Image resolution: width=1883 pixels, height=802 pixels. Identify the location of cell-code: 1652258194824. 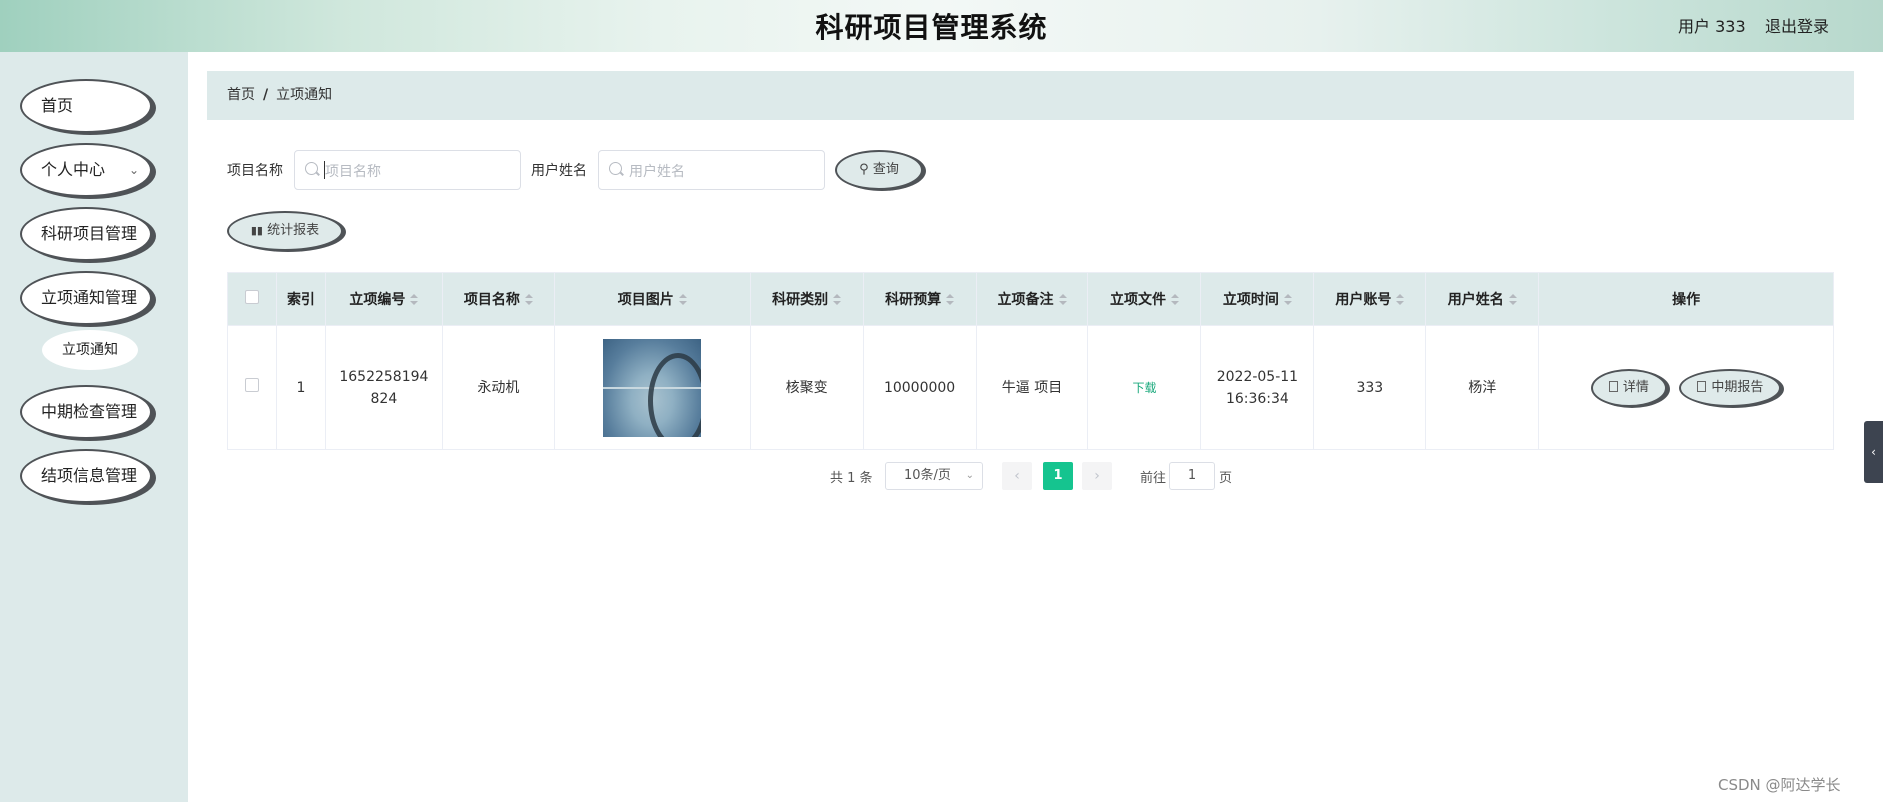
(383, 387).